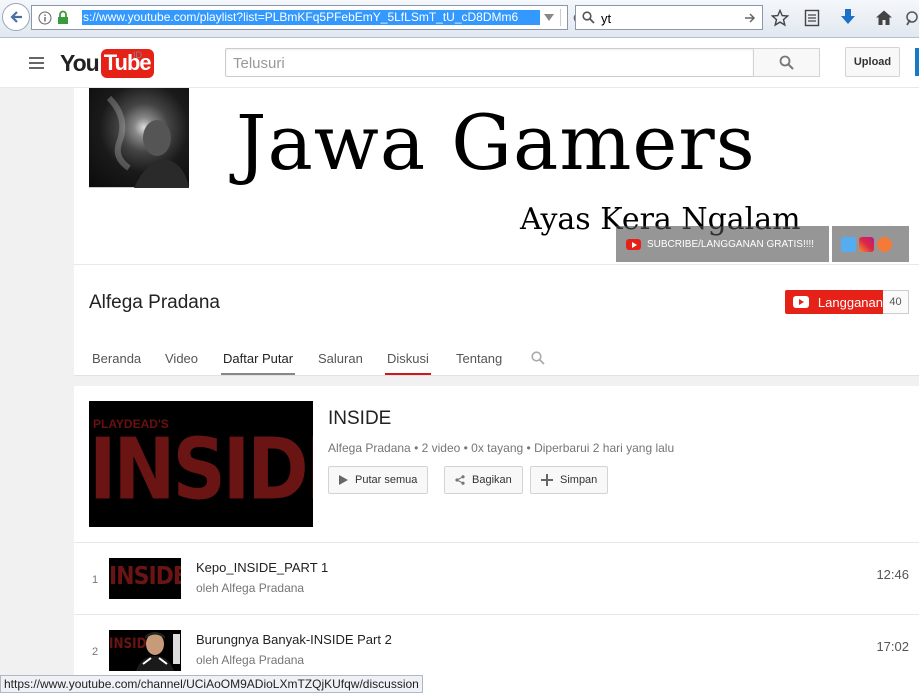 This screenshot has height=693, width=919. Describe the element at coordinates (496, 264) in the screenshot. I see `banner-divider` at that location.